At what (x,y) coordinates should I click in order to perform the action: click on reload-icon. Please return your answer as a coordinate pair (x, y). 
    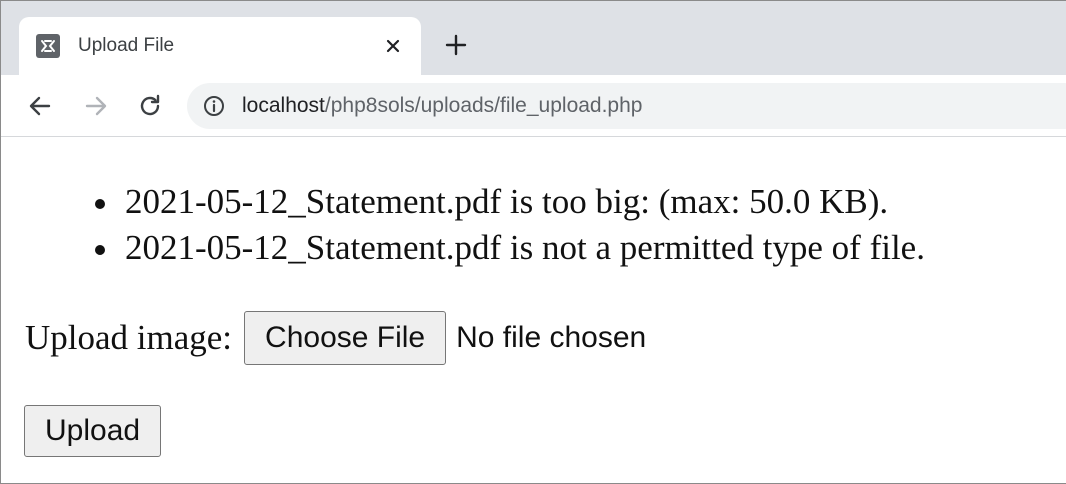
    Looking at the image, I should click on (150, 106).